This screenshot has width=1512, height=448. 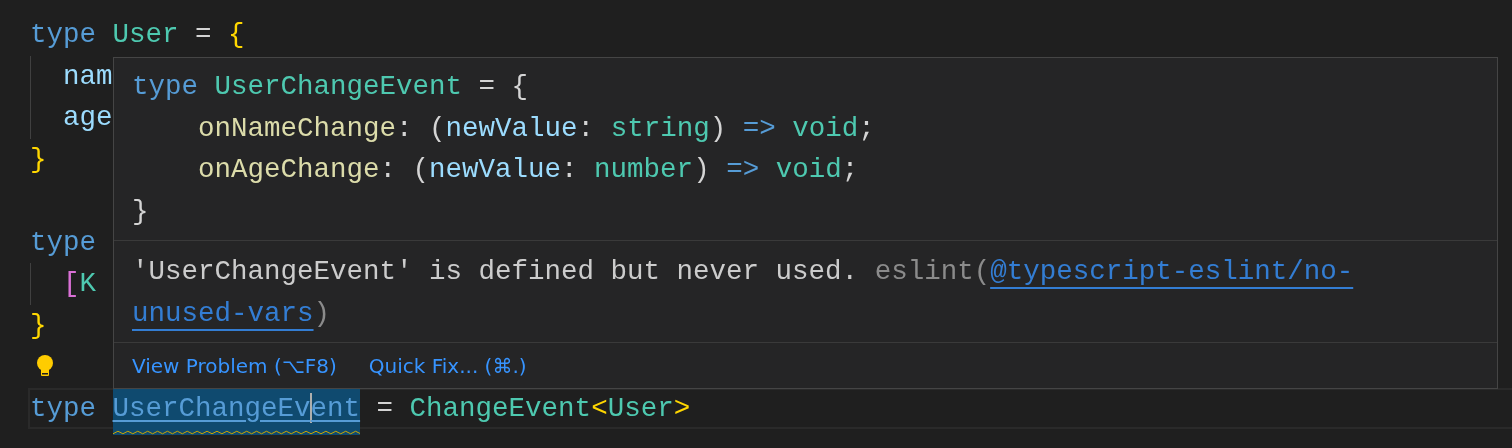 I want to click on code-token: onNameChange, so click(x=297, y=128).